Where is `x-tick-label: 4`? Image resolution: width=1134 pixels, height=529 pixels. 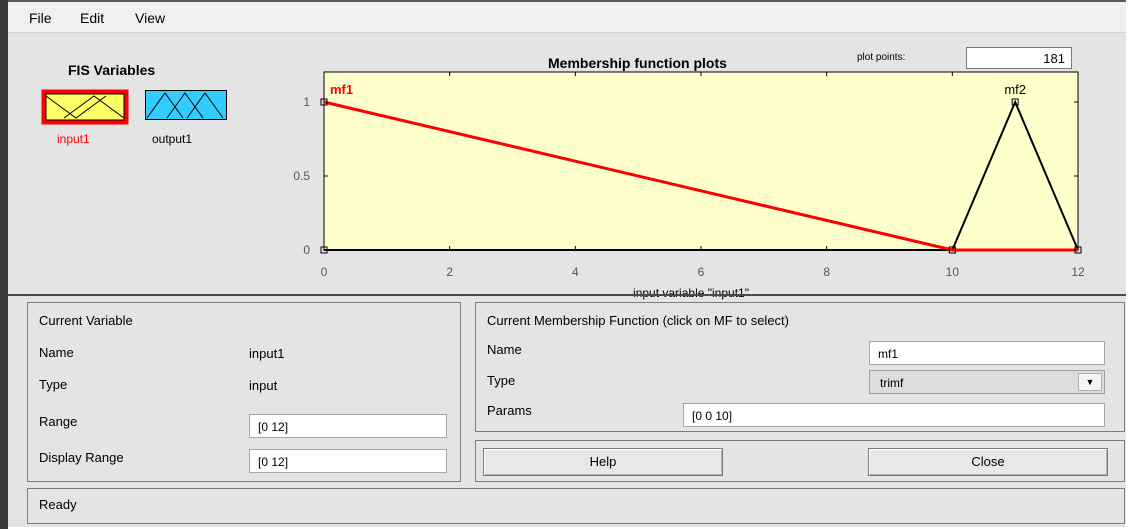
x-tick-label: 4 is located at coordinates (575, 272).